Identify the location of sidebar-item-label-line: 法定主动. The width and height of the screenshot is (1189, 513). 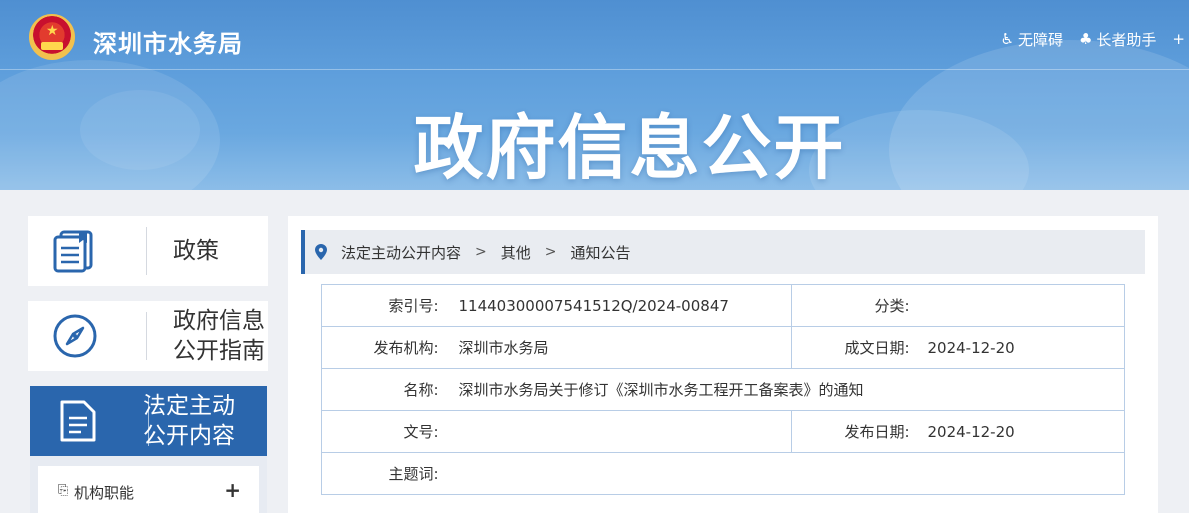
(189, 406).